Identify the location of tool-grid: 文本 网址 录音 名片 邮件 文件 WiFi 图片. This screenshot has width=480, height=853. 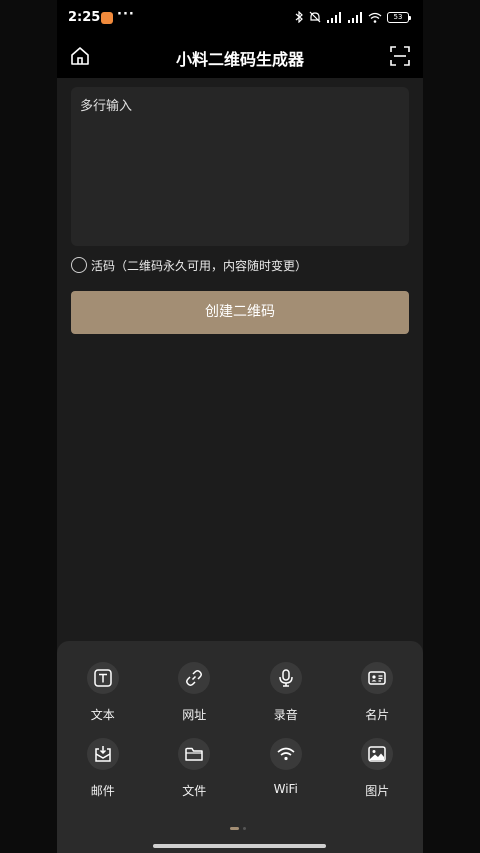
(240, 730).